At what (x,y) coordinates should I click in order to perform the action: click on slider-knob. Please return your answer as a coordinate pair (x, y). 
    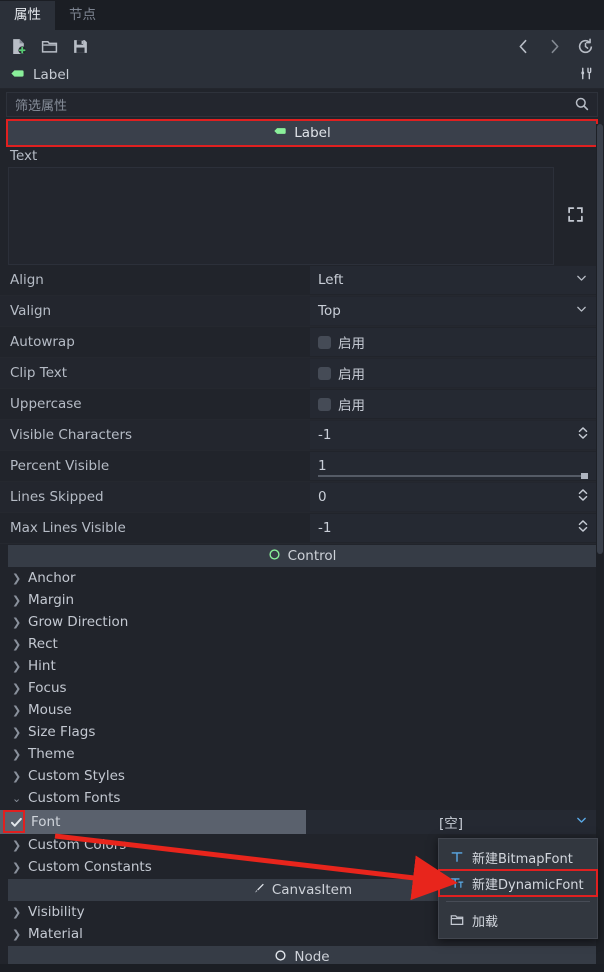
    Looking at the image, I should click on (584, 476).